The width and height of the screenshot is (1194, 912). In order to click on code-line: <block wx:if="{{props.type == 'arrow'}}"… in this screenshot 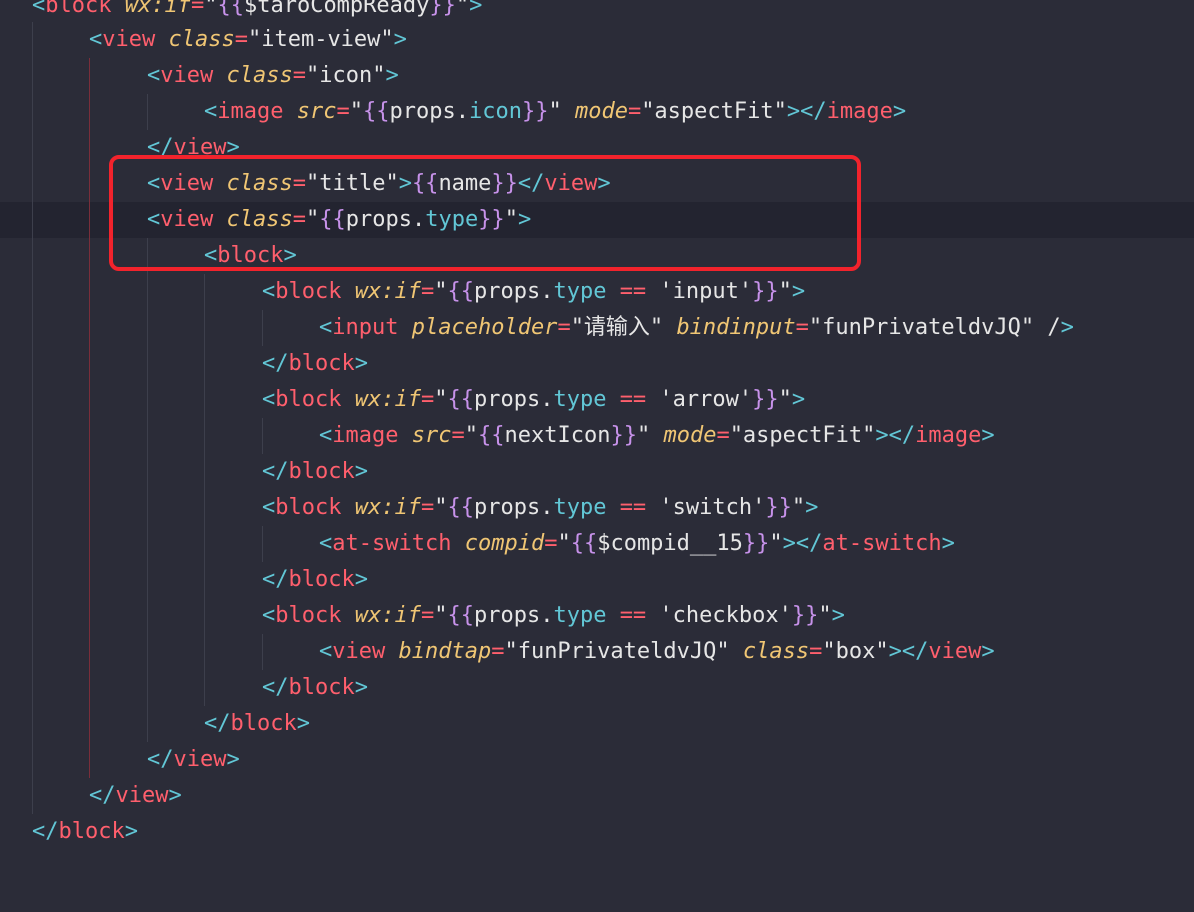, I will do `click(597, 400)`.